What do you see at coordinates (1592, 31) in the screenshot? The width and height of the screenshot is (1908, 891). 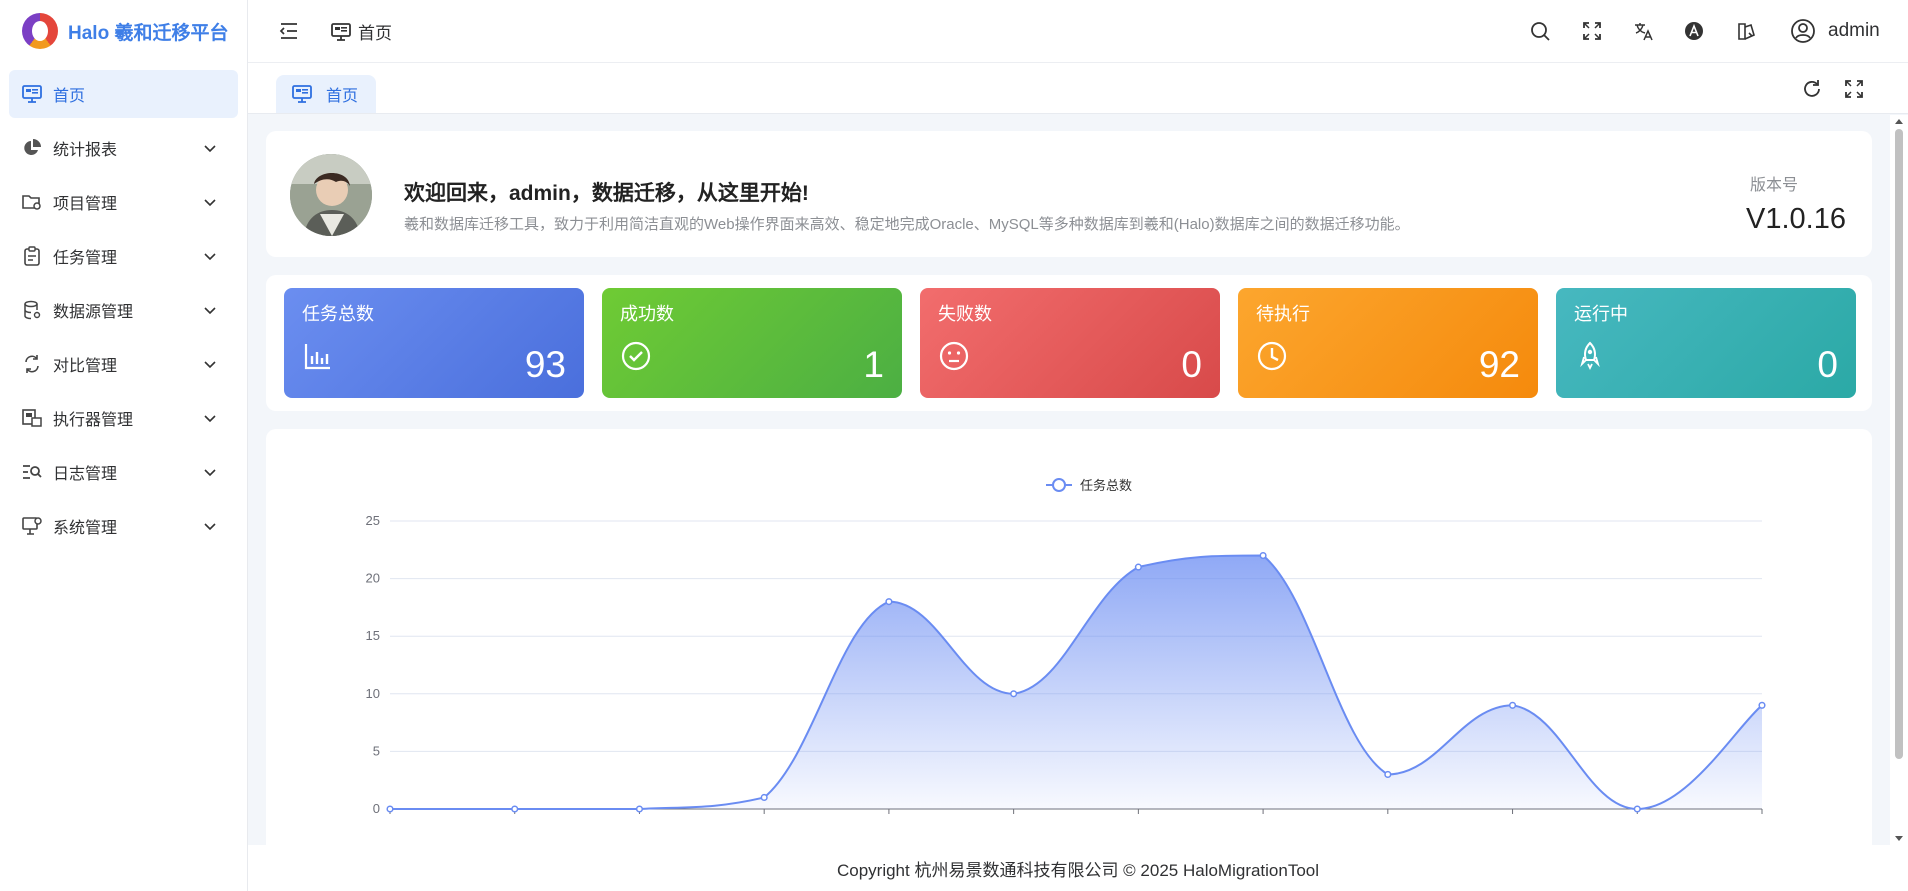 I see `fullscreen-icon` at bounding box center [1592, 31].